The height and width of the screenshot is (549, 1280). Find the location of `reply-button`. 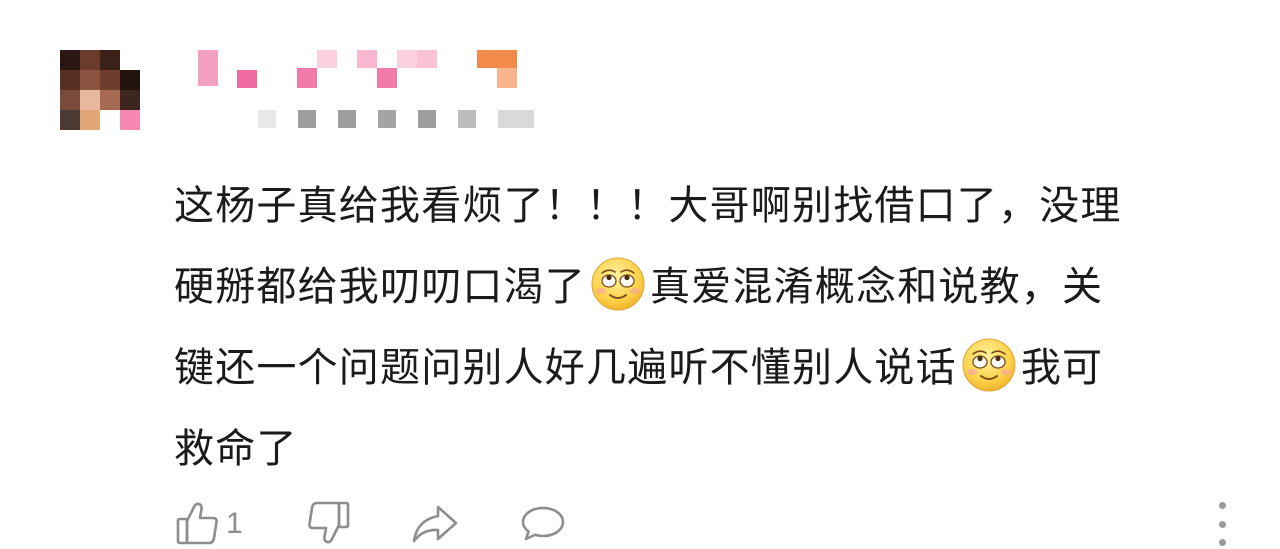

reply-button is located at coordinates (543, 523).